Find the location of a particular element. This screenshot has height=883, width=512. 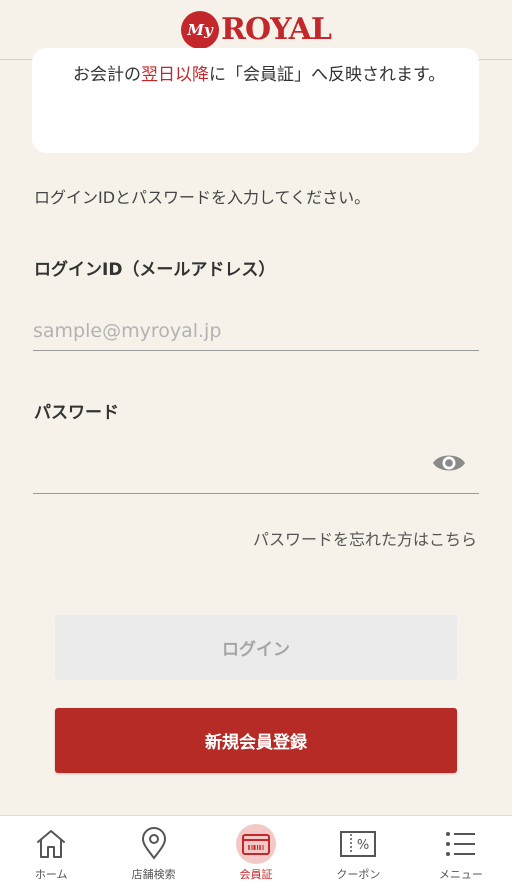

logo-text: ROYAL is located at coordinates (276, 29).